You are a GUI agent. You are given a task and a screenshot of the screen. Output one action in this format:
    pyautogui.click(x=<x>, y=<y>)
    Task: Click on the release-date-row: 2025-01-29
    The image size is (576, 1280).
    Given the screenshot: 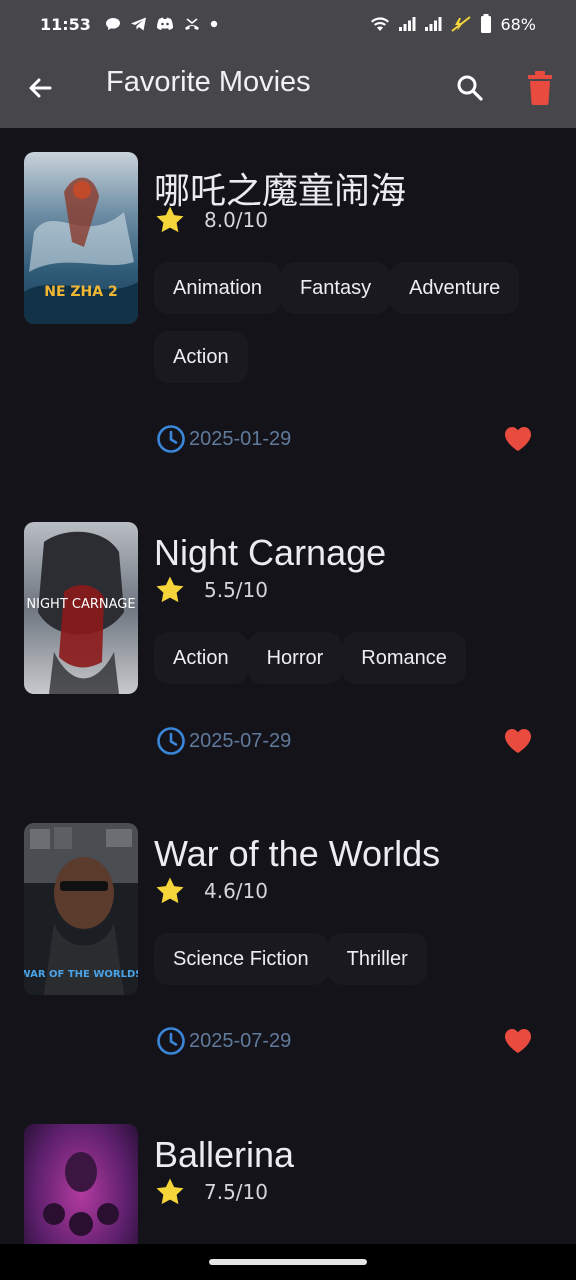 What is the action you would take?
    pyautogui.click(x=223, y=439)
    